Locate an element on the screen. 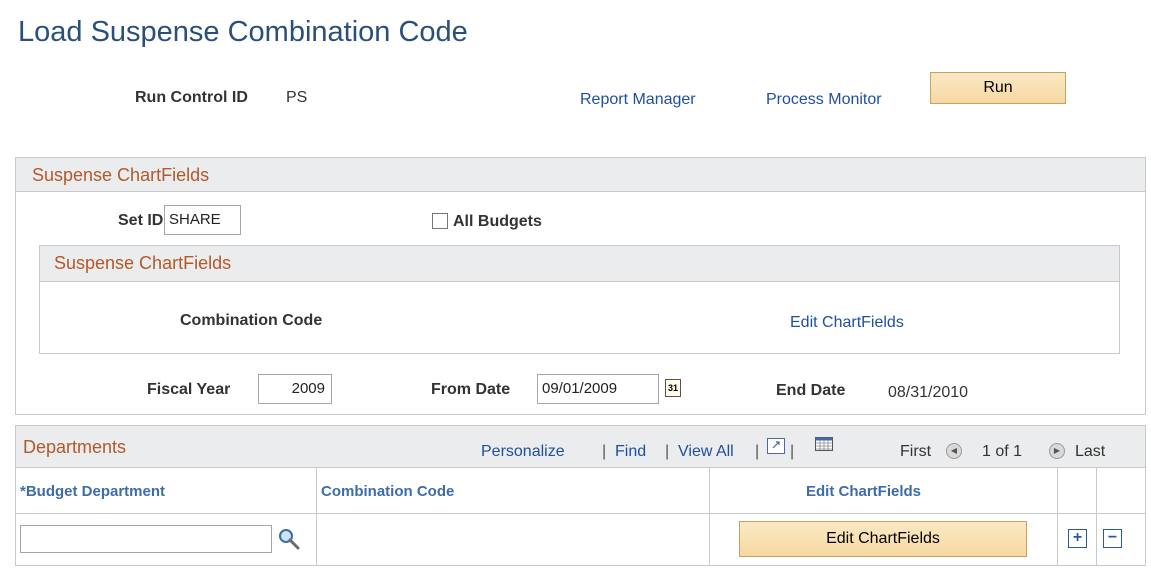 Image resolution: width=1151 pixels, height=573 pixels. run-control-id-label: Run Control ID is located at coordinates (191, 97).